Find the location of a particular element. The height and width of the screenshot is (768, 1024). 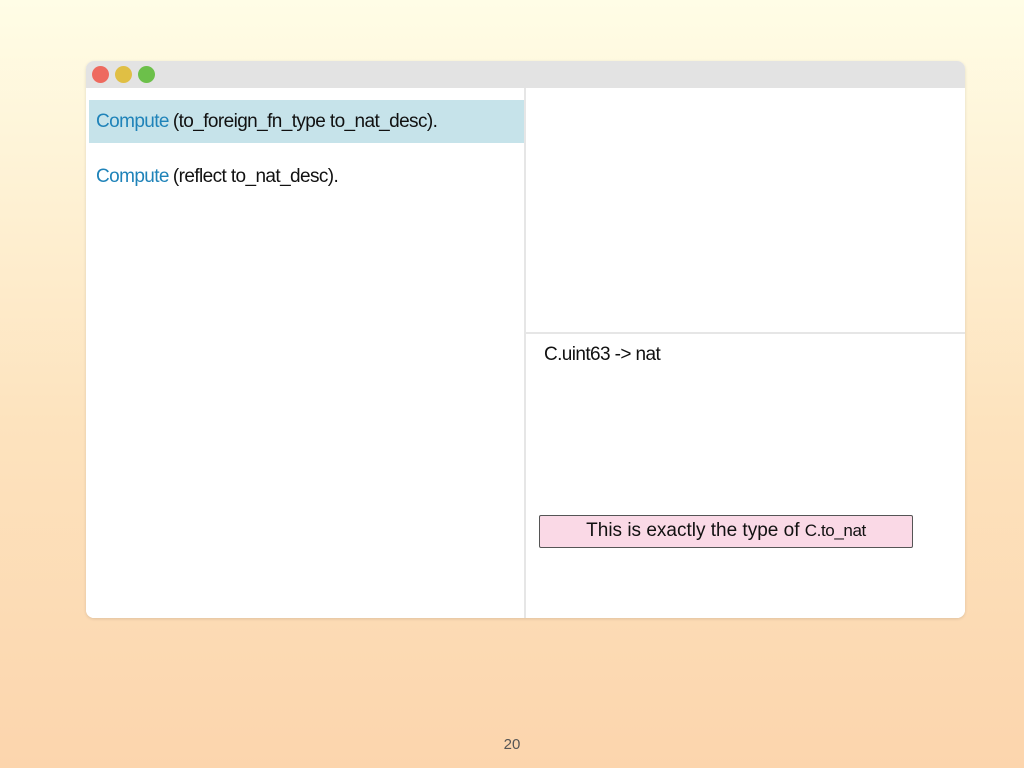

annotation-callout: This is exactly the type of C.to_nat is located at coordinates (726, 531).